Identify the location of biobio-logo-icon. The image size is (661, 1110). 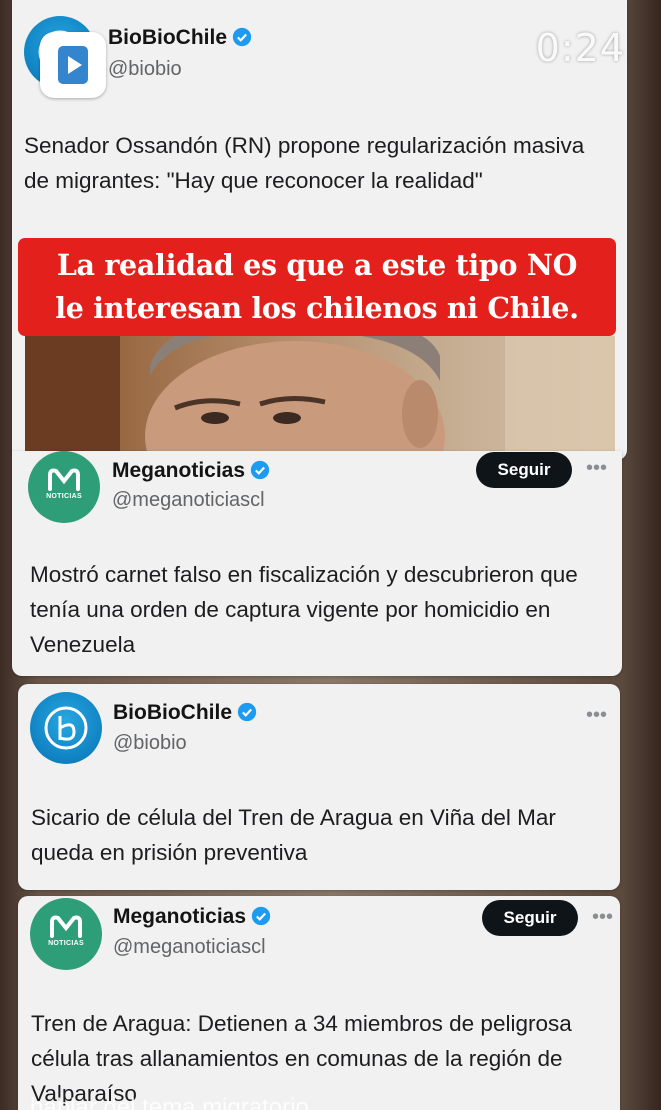
(66, 728).